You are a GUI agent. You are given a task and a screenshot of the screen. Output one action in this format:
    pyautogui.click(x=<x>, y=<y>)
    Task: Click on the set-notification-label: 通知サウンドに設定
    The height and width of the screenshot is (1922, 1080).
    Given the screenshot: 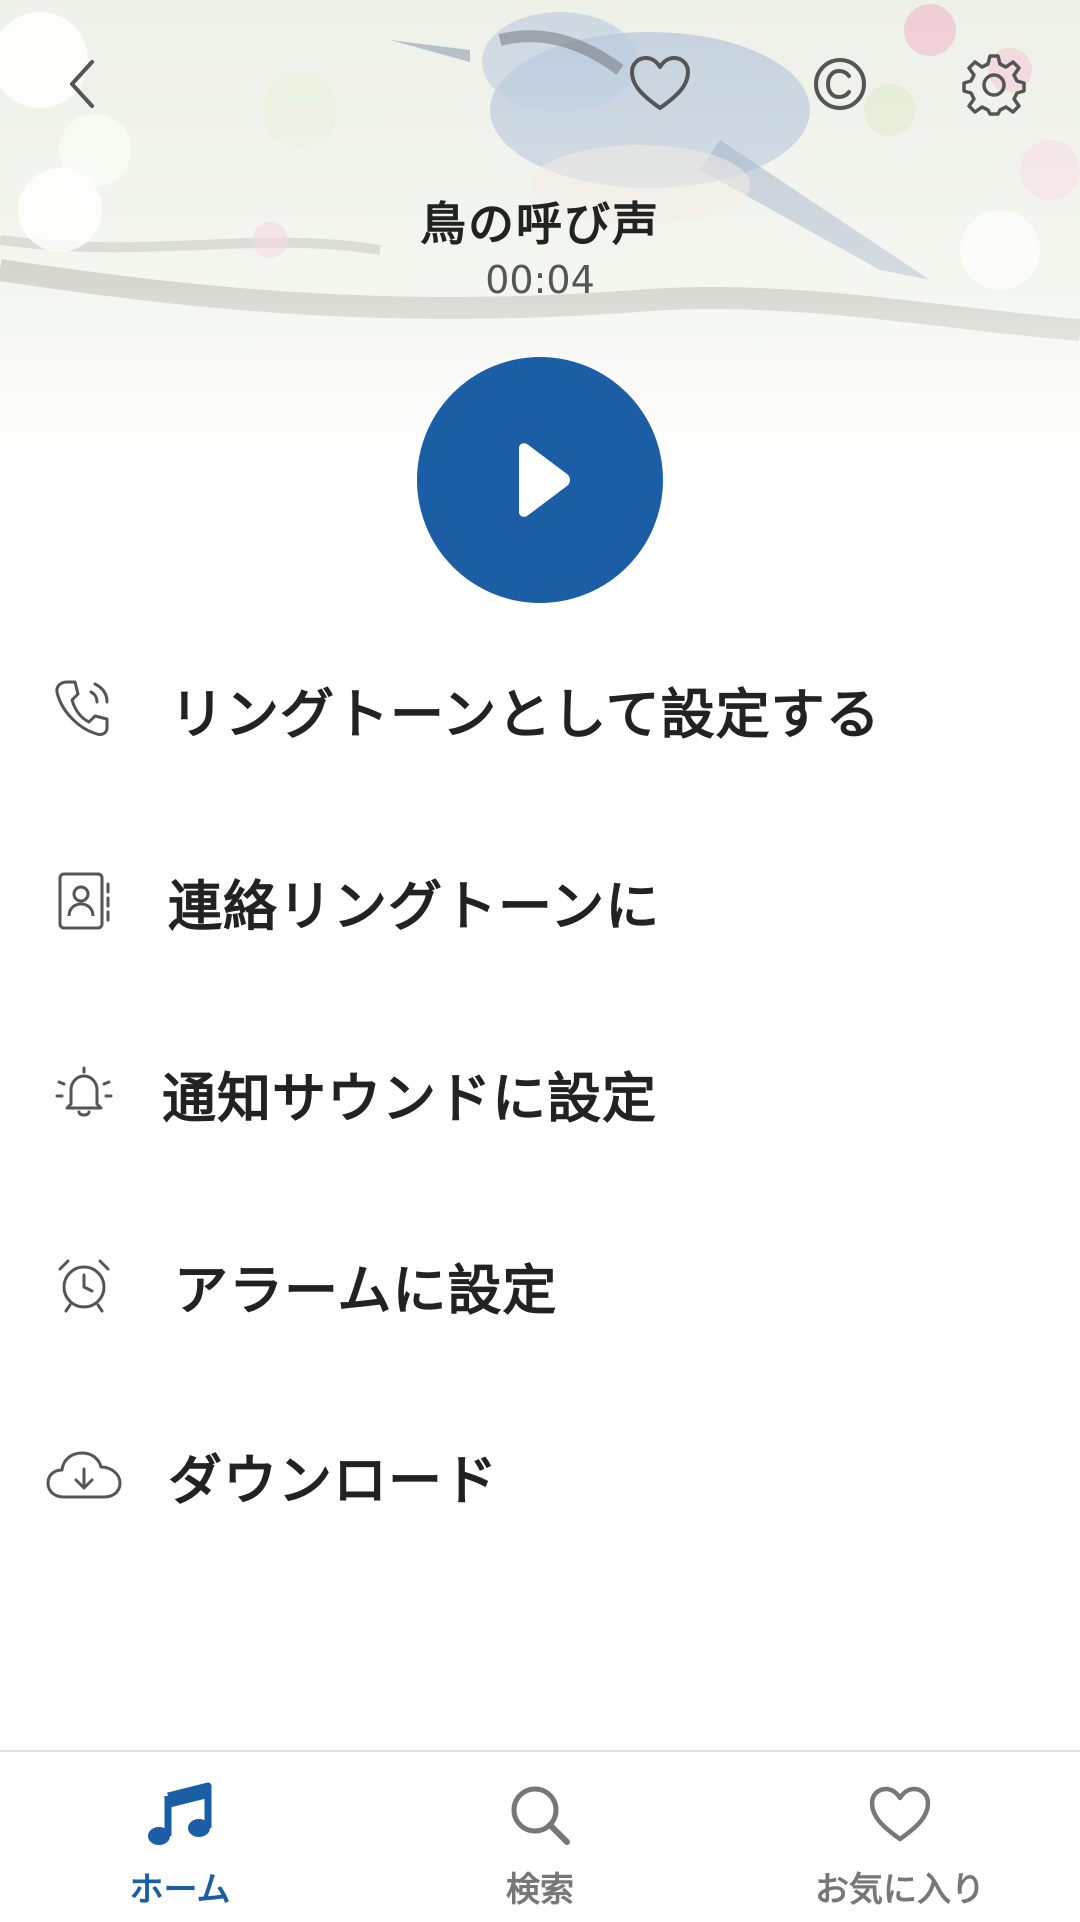 What is the action you would take?
    pyautogui.click(x=409, y=1098)
    